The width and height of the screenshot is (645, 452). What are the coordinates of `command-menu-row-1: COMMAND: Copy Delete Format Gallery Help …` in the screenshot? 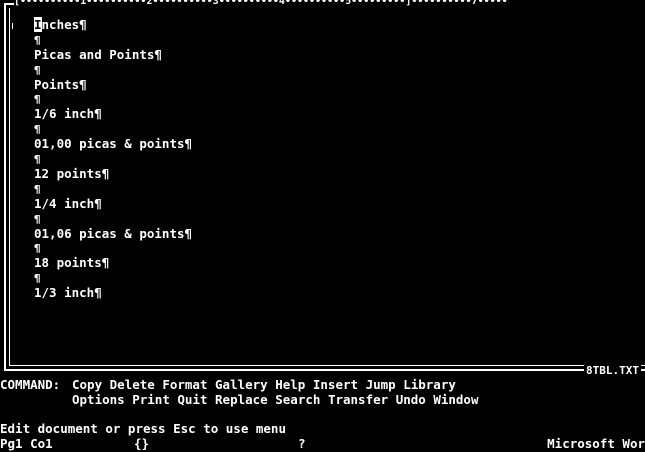 It's located at (322, 384).